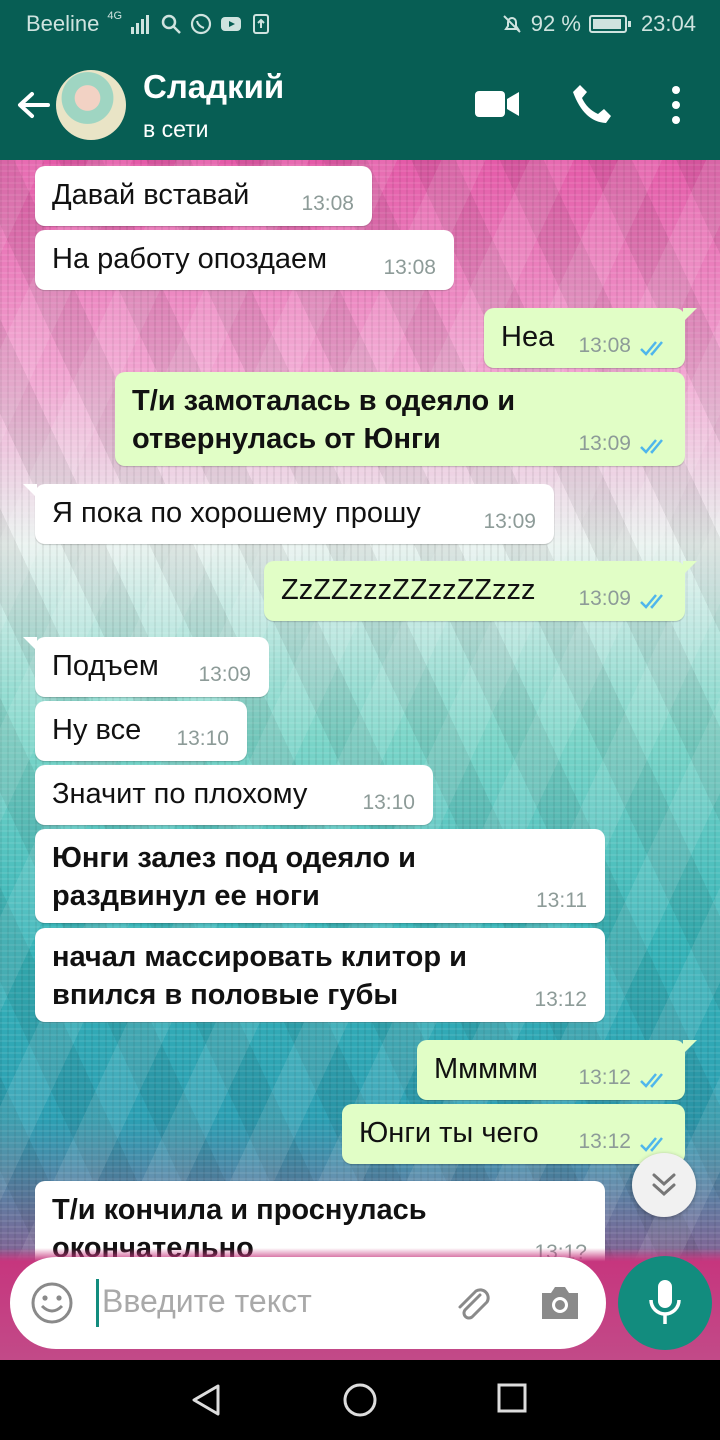 This screenshot has width=720, height=1440. I want to click on message-outgoing: Ммммм 13:12, so click(557, 1070).